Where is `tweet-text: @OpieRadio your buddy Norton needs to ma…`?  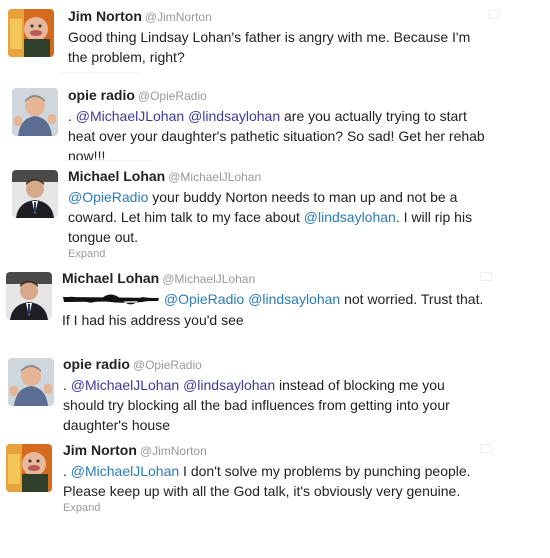
tweet-text: @OpieRadio your buddy Norton needs to ma… is located at coordinates (278, 217).